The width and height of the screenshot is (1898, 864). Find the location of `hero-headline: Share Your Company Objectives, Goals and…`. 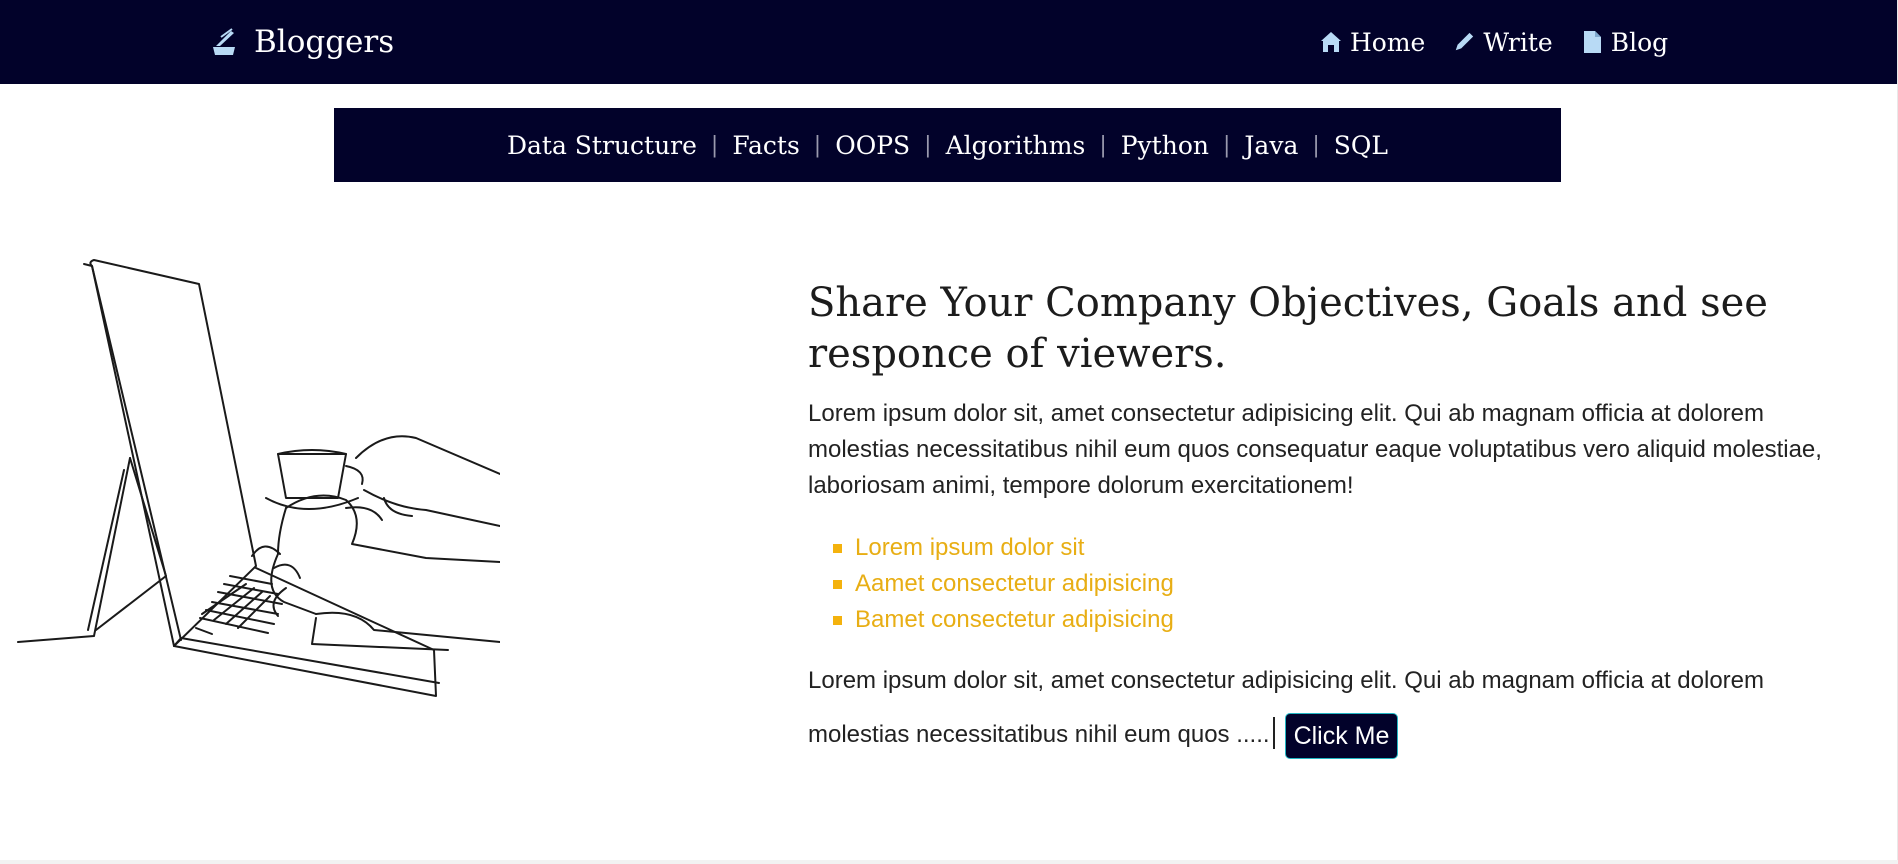

hero-headline: Share Your Company Objectives, Goals and… is located at coordinates (1288, 328).